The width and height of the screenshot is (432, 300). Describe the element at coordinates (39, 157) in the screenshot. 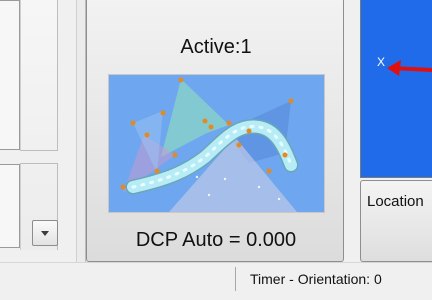

I see `list-divider` at that location.